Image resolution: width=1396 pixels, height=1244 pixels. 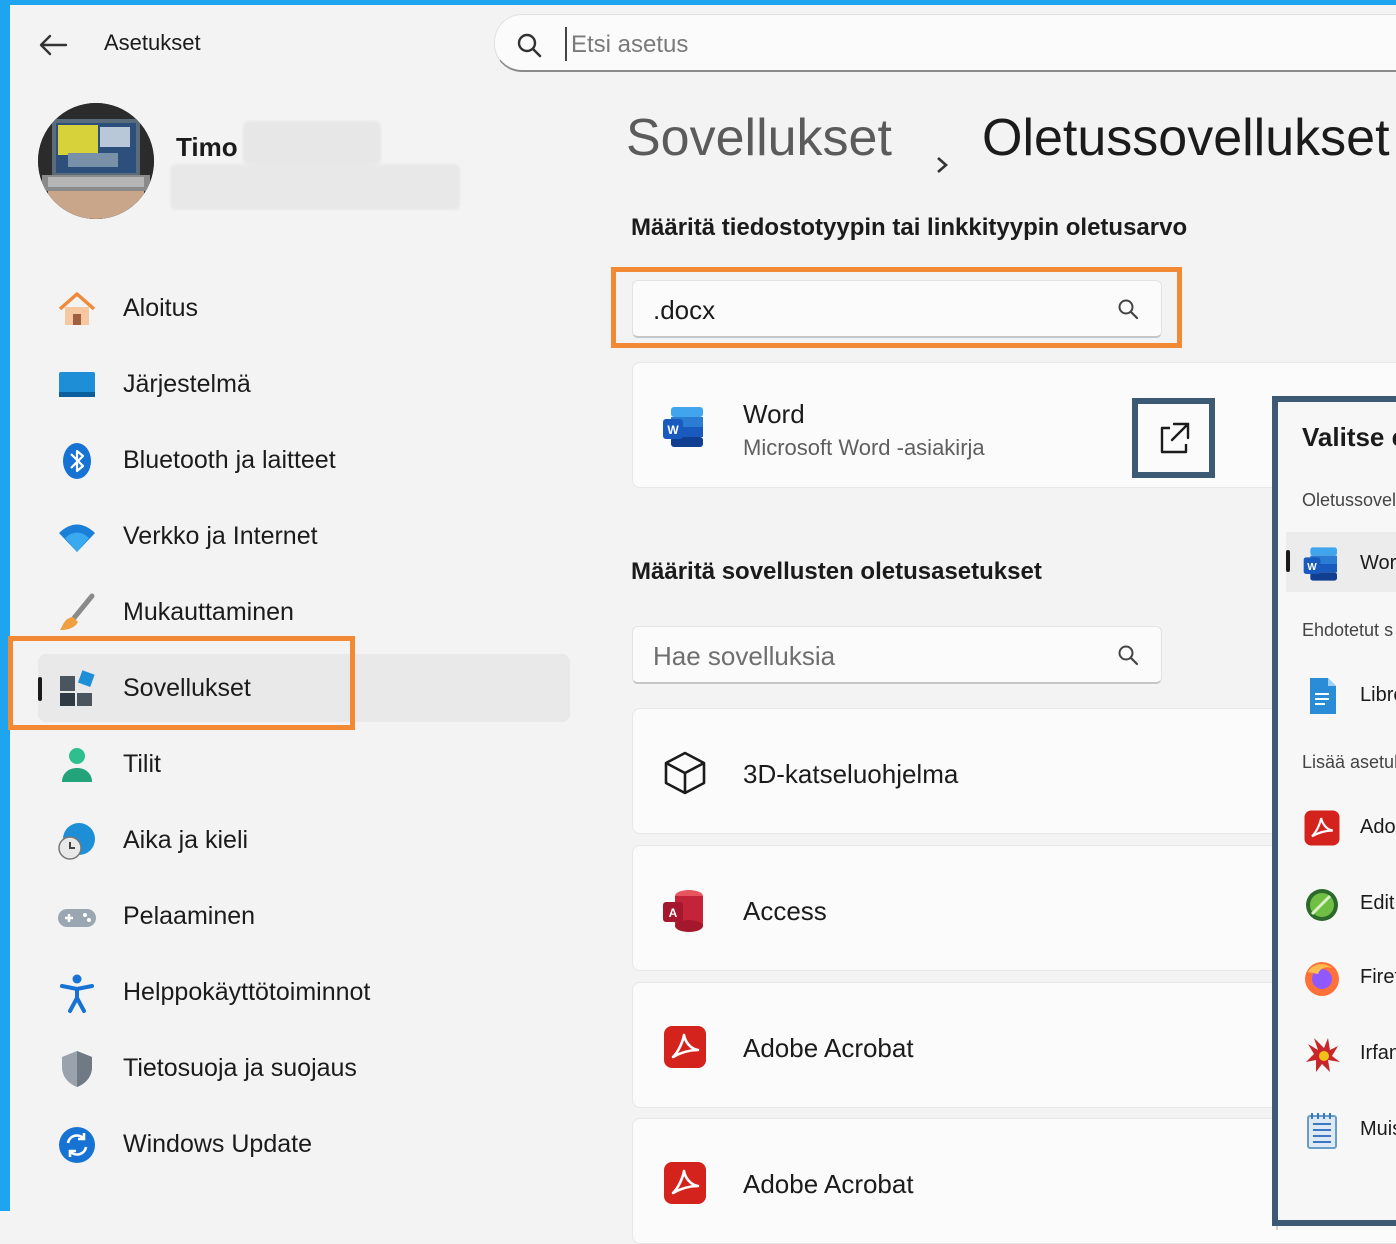 What do you see at coordinates (1173, 438) in the screenshot?
I see `highlight-open-external` at bounding box center [1173, 438].